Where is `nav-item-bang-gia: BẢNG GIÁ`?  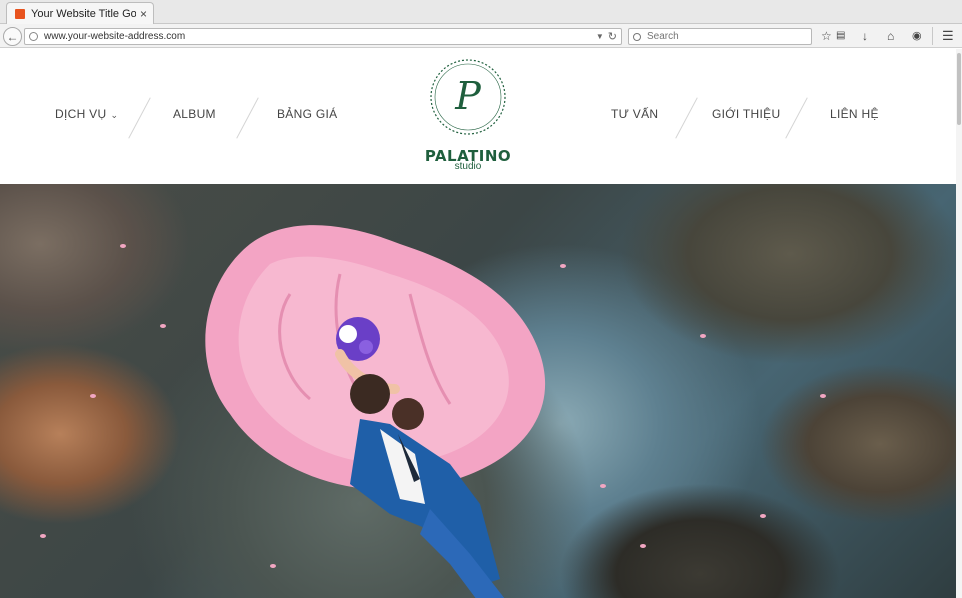
nav-item-bang-gia: BẢNG GIÁ is located at coordinates (307, 114).